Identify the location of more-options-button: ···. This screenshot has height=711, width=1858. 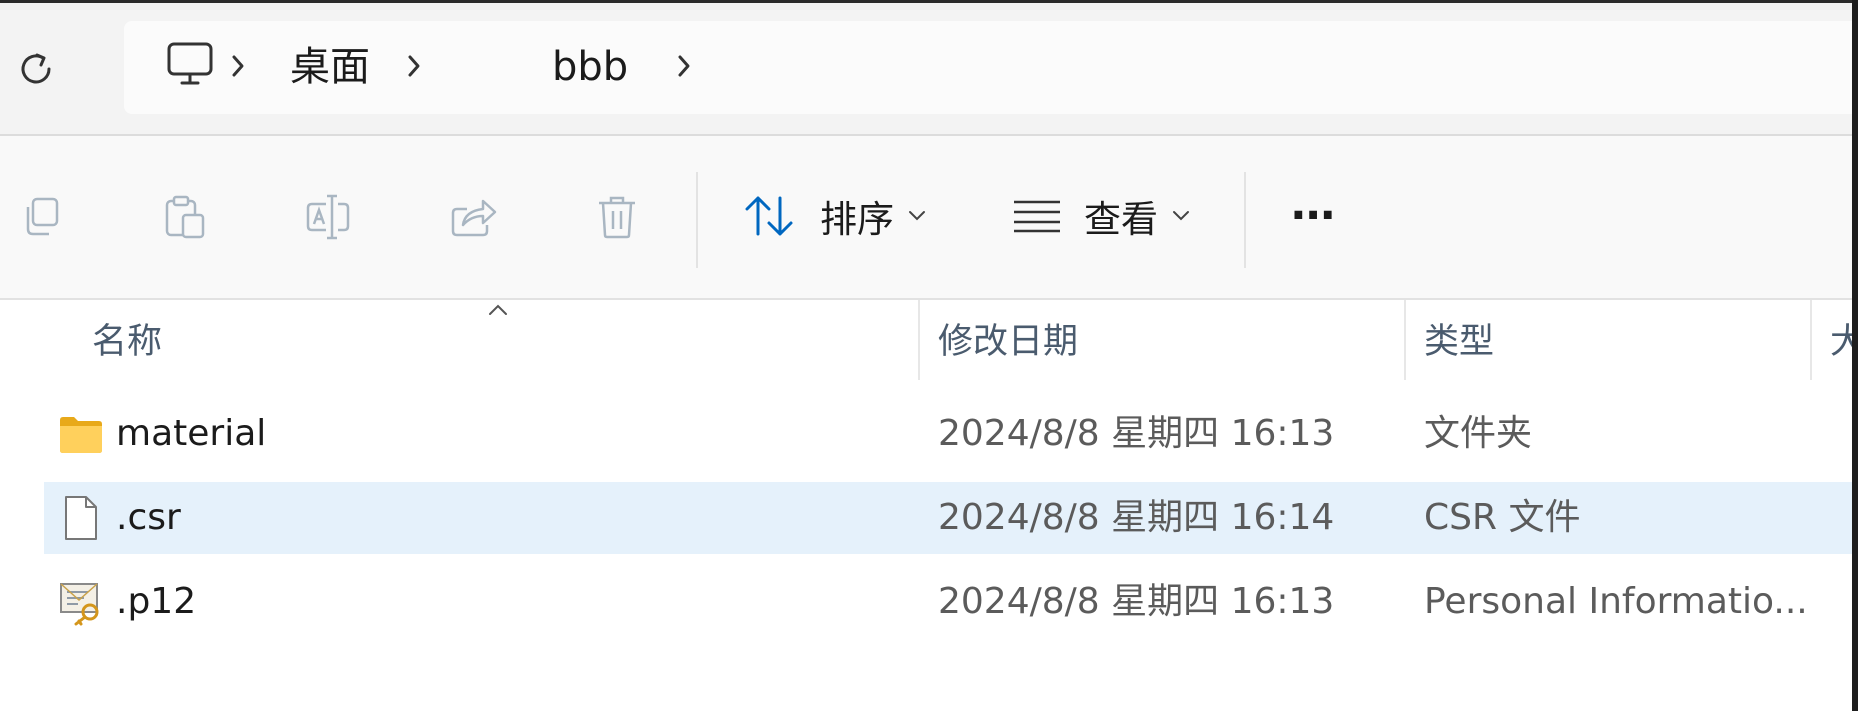
(1313, 216).